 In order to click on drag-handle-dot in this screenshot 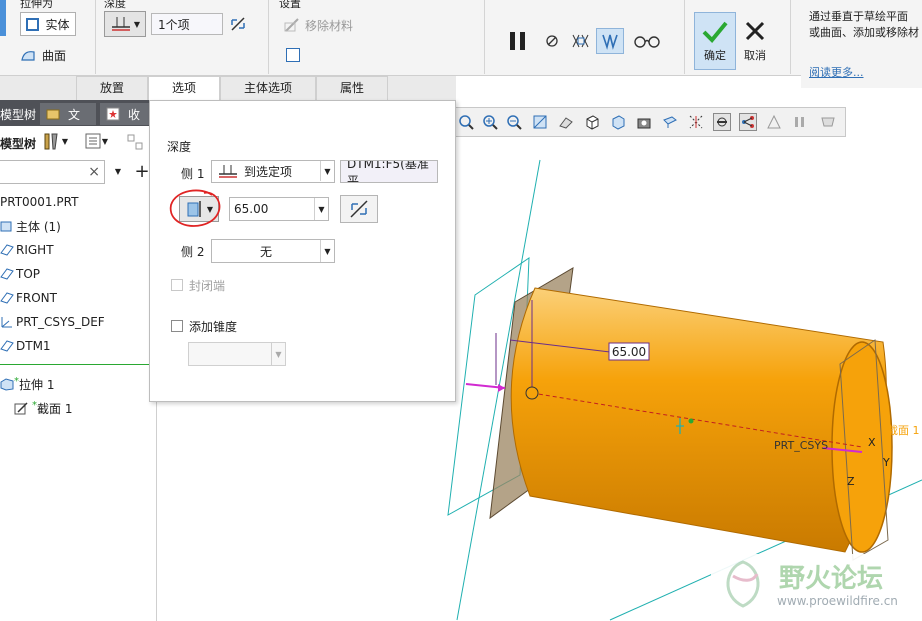, I will do `click(532, 393)`.